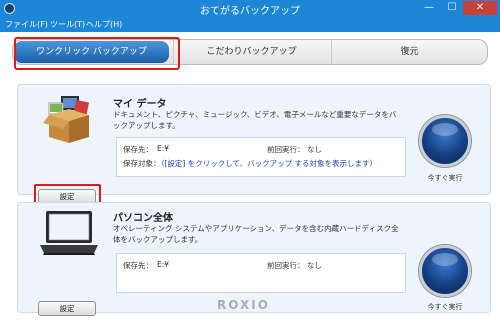 The height and width of the screenshot is (327, 500). I want to click on menu-tools: ツール(T), so click(67, 24).